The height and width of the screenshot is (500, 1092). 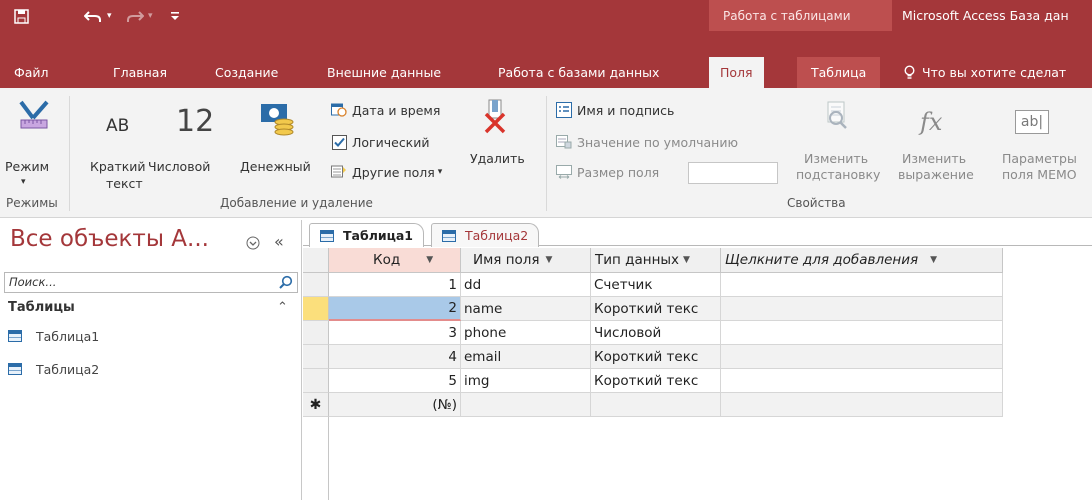 What do you see at coordinates (733, 173) in the screenshot?
I see `field-size-input` at bounding box center [733, 173].